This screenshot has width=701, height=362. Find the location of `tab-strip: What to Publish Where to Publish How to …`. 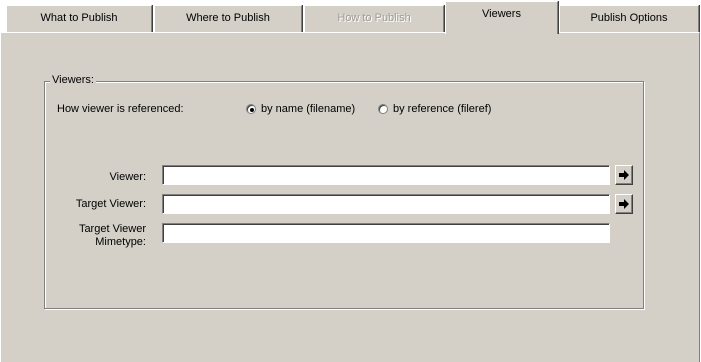

tab-strip: What to Publish Where to Publish How to … is located at coordinates (350, 17).